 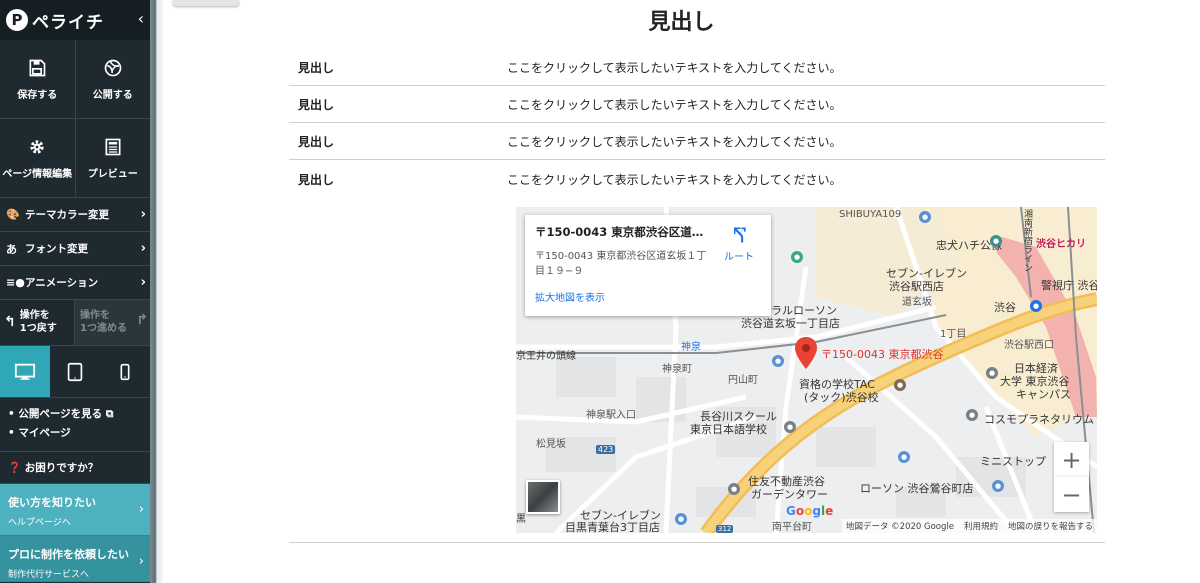 I want to click on map-label: キャンパス, so click(x=1043, y=394).